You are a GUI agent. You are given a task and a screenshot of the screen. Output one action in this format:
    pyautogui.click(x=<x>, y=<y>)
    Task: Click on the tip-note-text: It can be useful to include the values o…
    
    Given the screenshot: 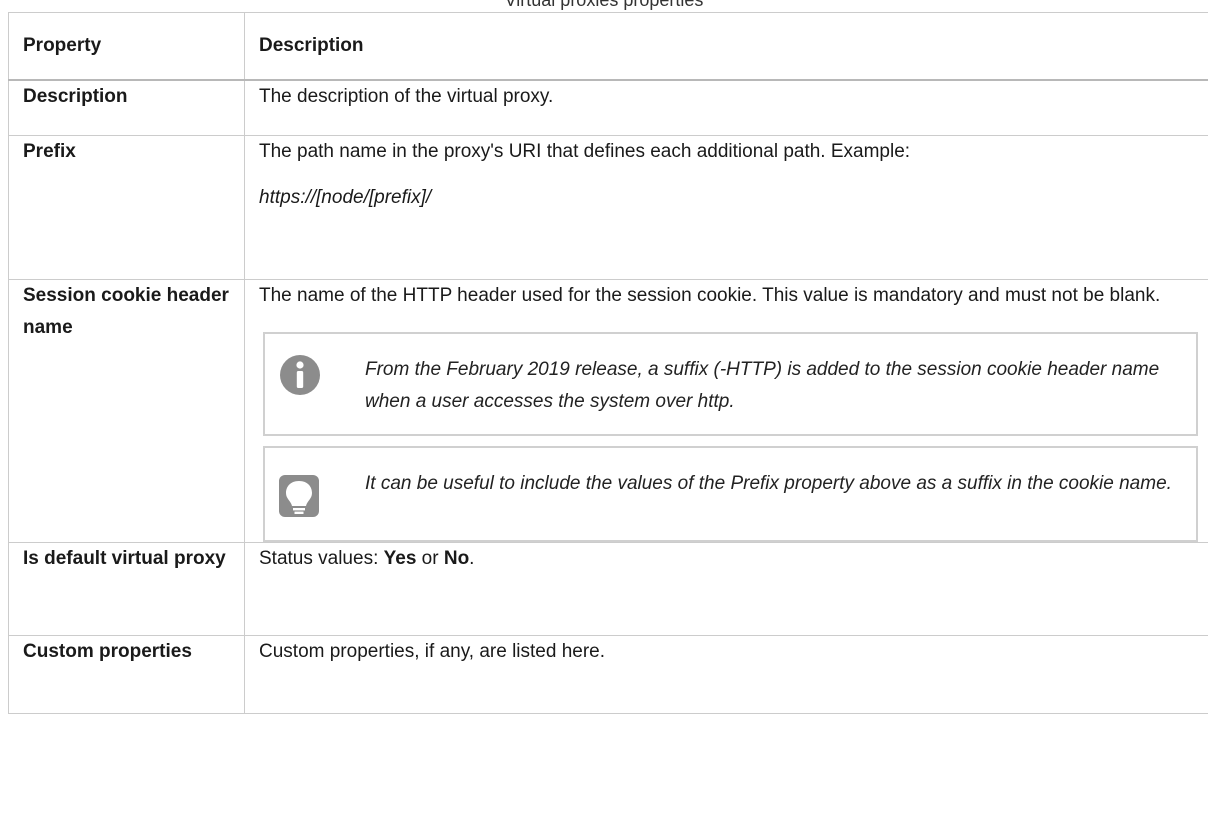 What is the action you would take?
    pyautogui.click(x=768, y=483)
    